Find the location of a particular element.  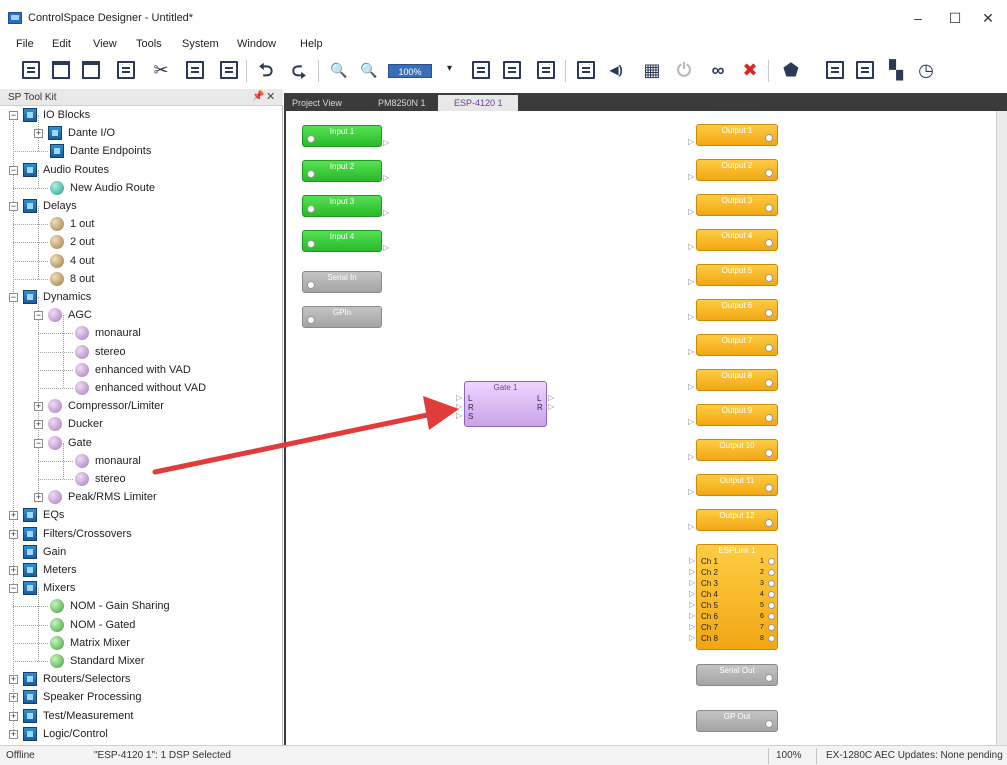

tree-item: enhanced without VAD is located at coordinates (141, 388).